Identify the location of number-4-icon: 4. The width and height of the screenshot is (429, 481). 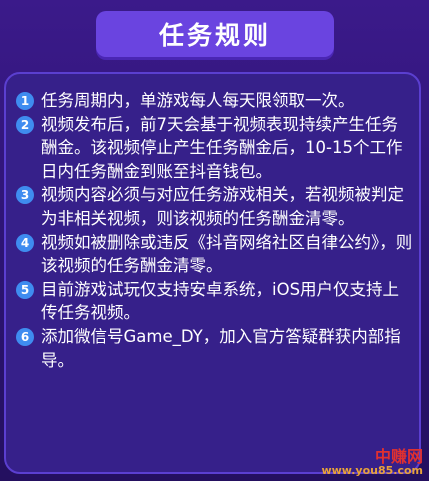
(25, 242).